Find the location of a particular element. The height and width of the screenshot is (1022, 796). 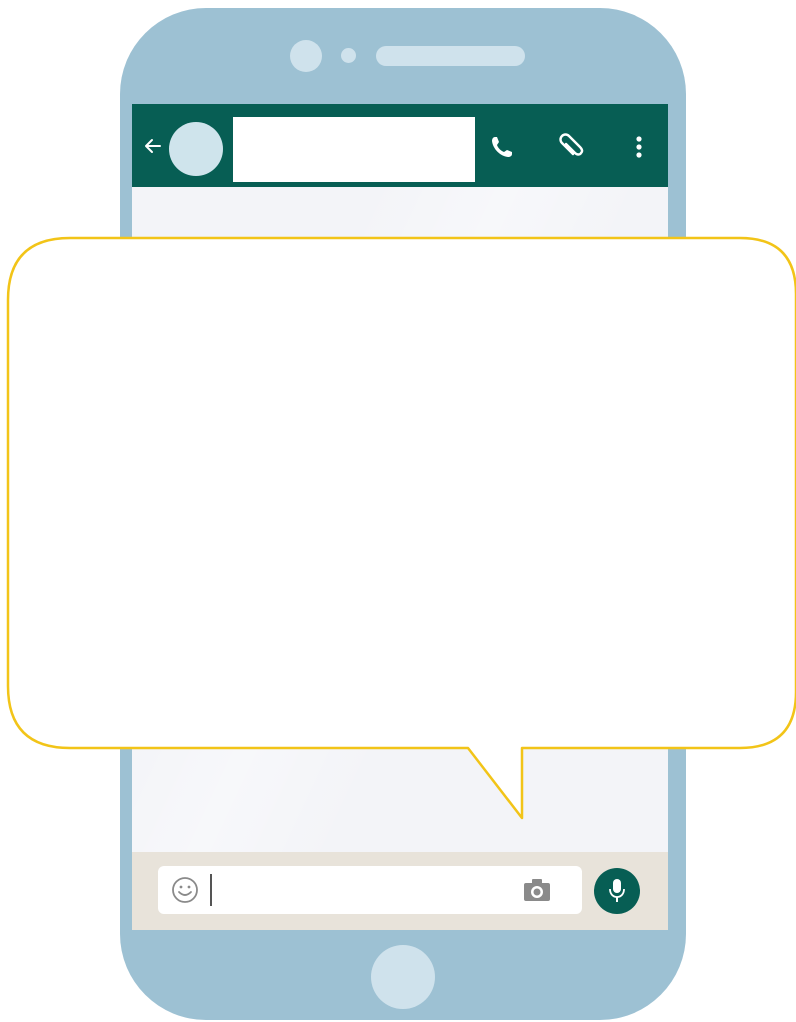

camera-icon is located at coordinates (537, 890).